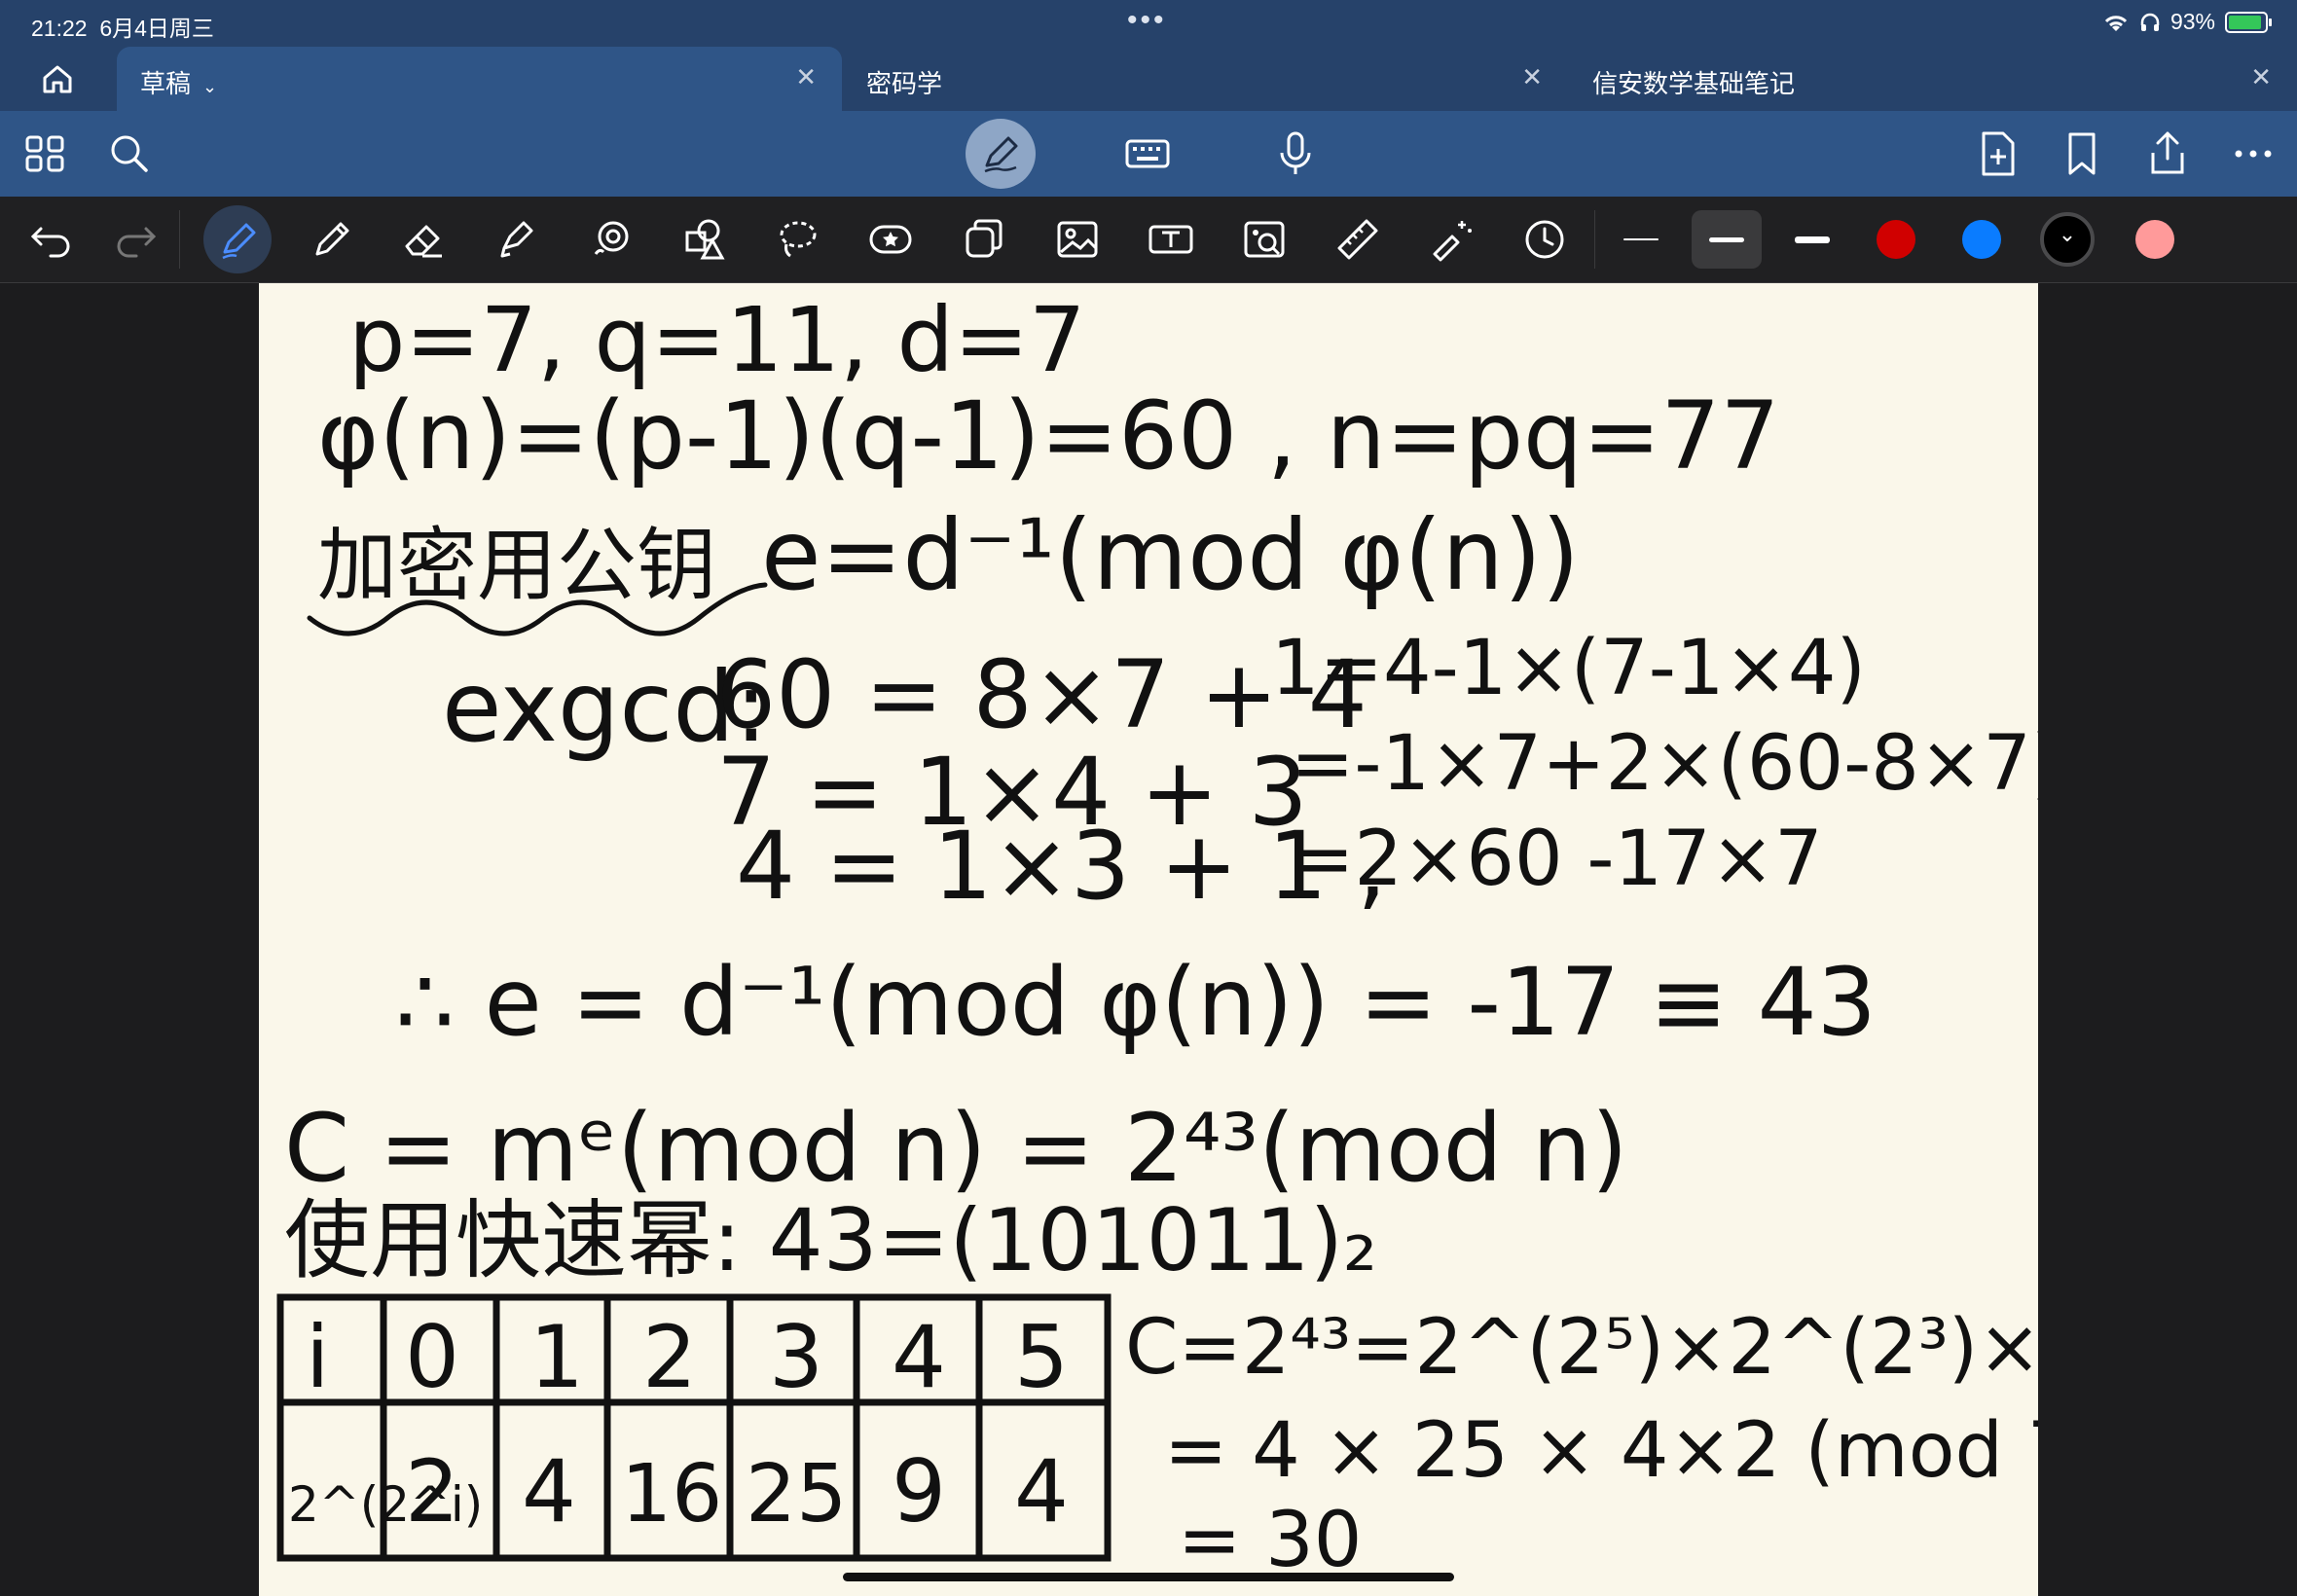  What do you see at coordinates (904, 84) in the screenshot?
I see `tab-label: 密码学` at bounding box center [904, 84].